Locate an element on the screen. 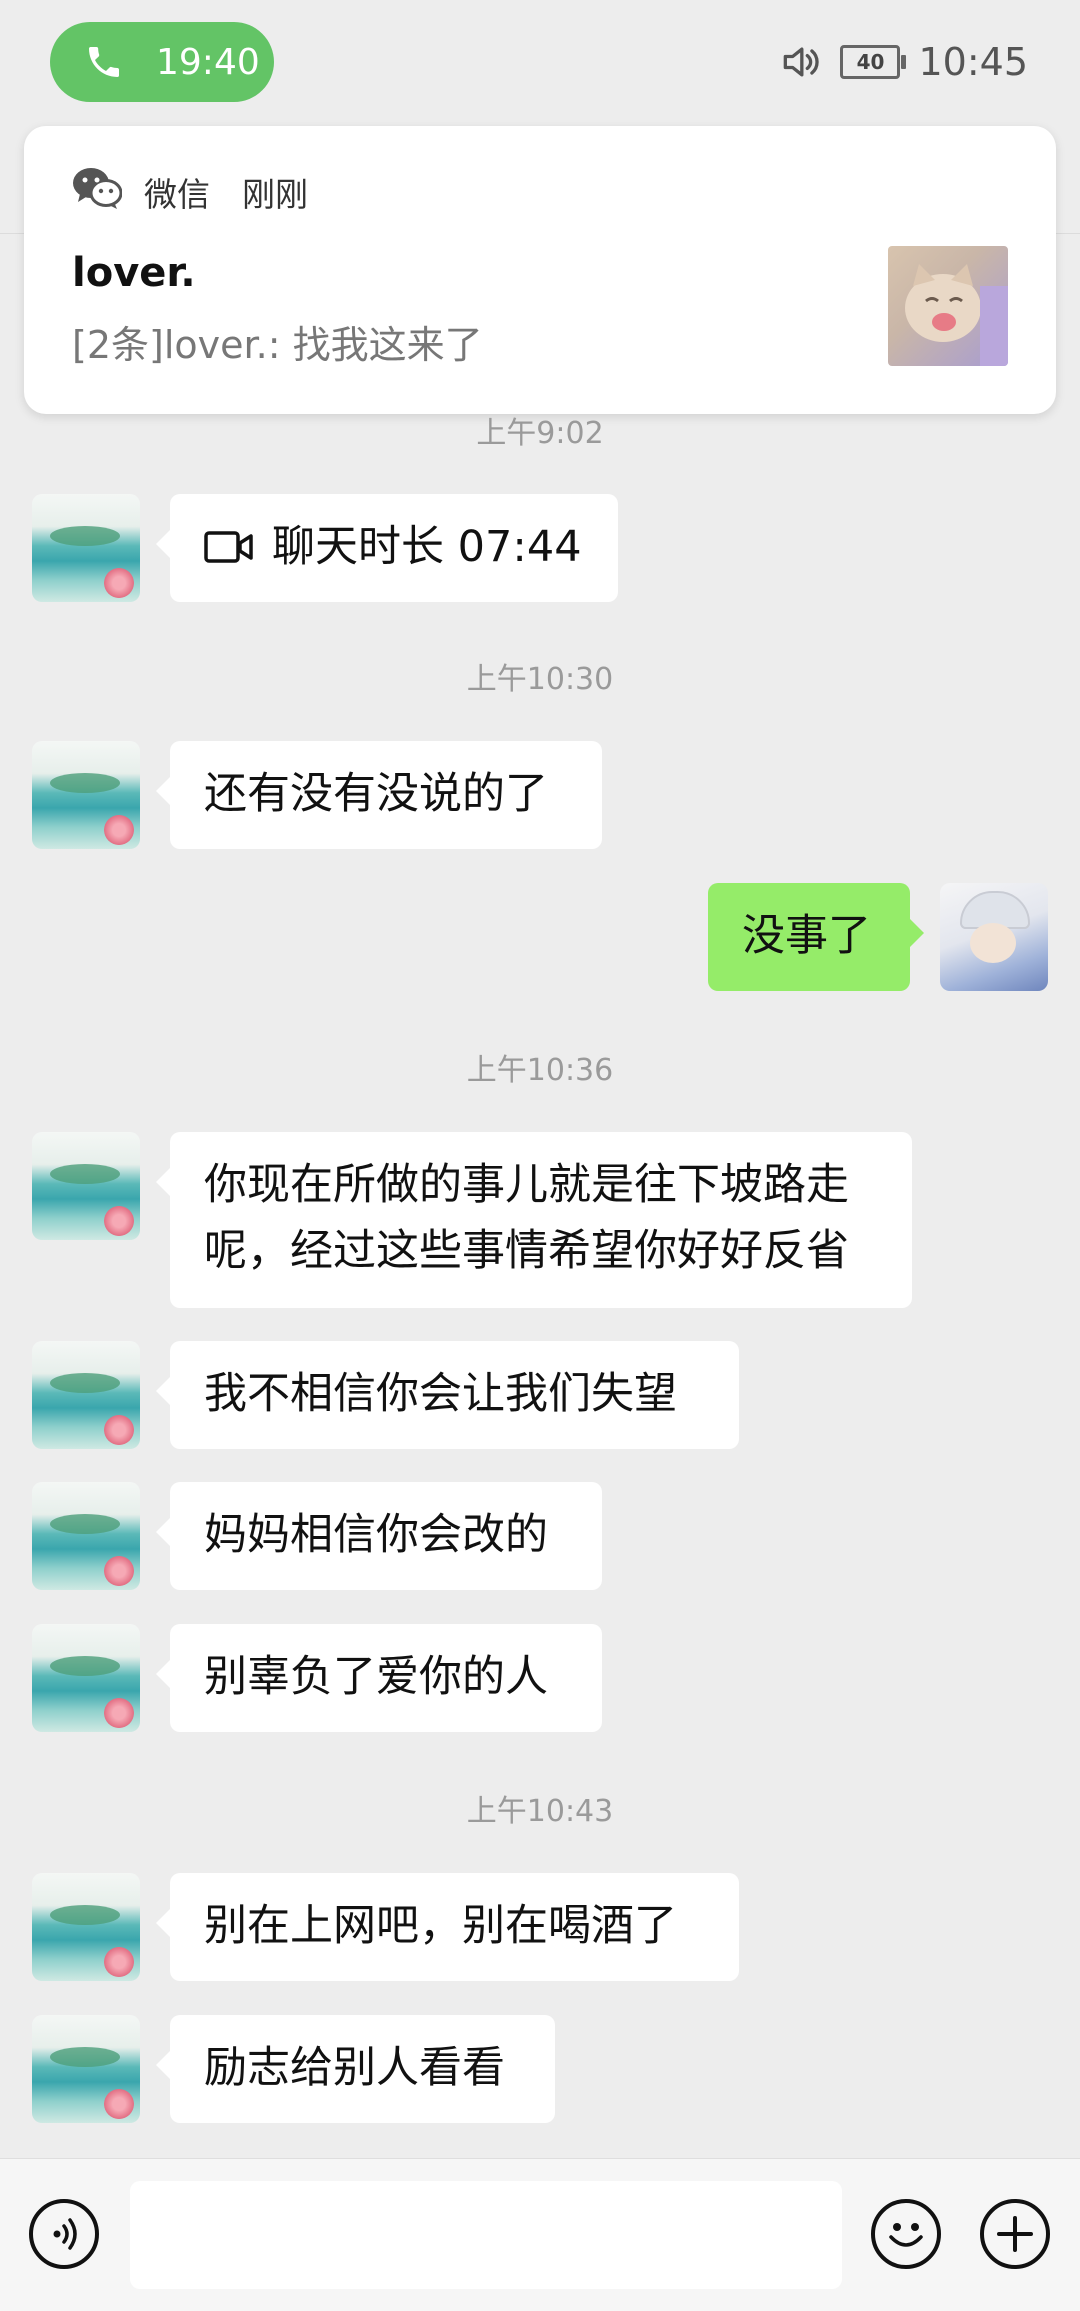 The height and width of the screenshot is (2311, 1080). plus-icon is located at coordinates (1015, 2234).